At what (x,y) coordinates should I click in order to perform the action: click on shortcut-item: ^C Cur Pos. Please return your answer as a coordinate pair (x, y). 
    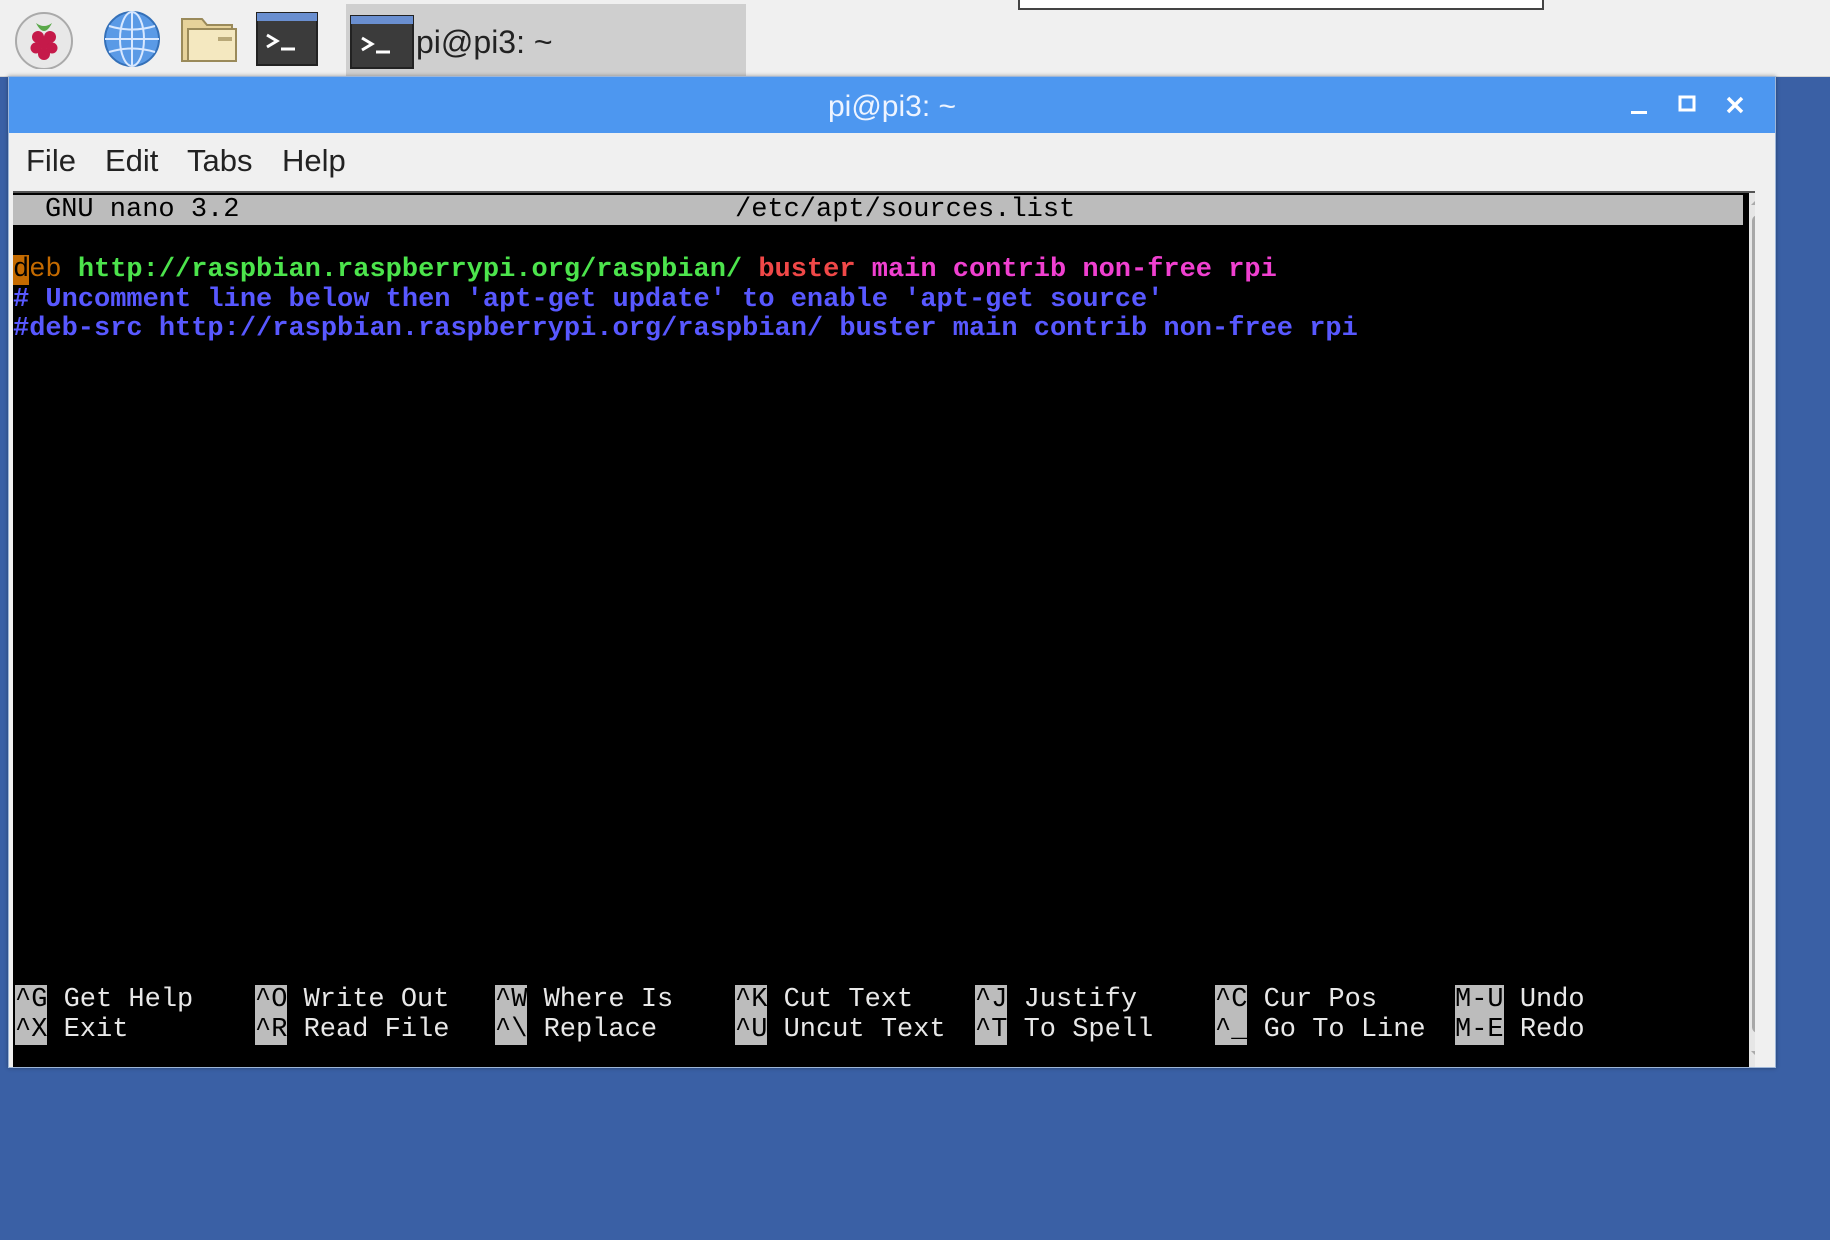
    Looking at the image, I should click on (1296, 1000).